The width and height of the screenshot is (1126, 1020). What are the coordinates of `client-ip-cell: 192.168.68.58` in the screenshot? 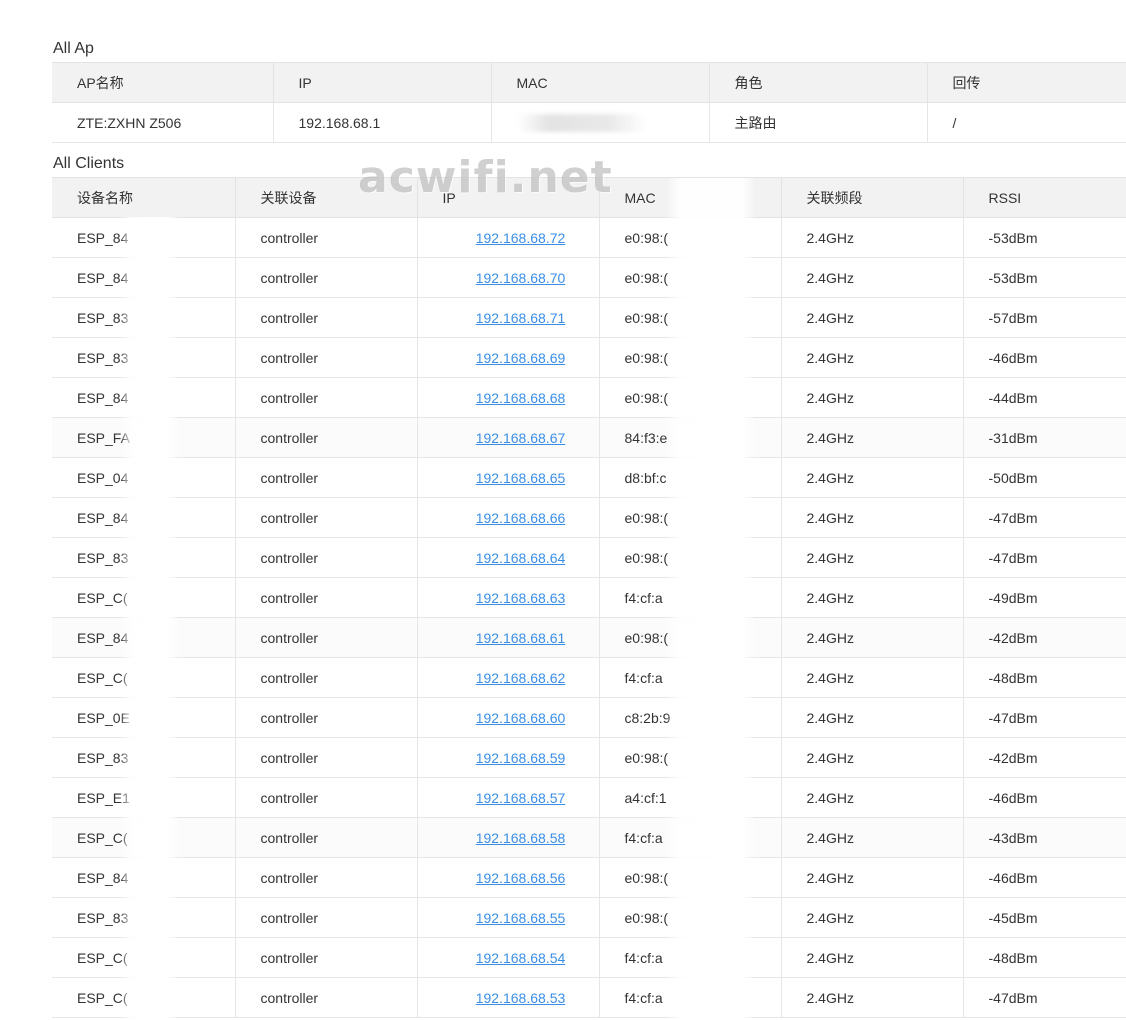 It's located at (507, 837).